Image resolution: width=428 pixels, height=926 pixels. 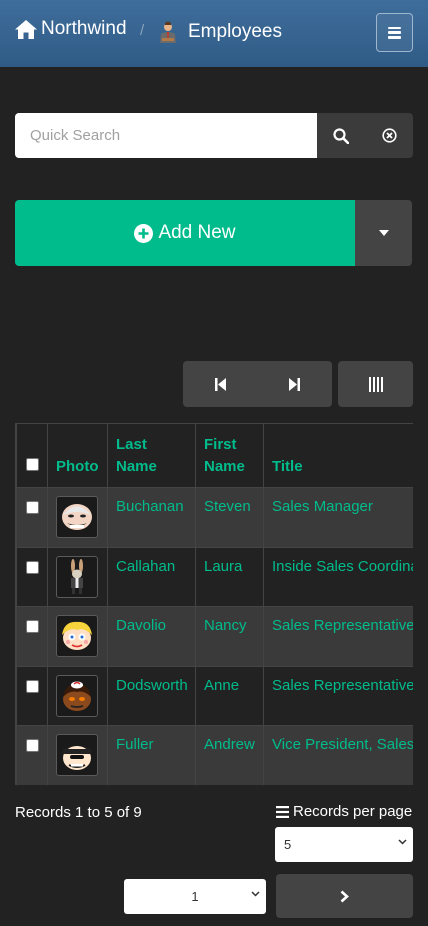 I want to click on avatar-rabbit-icon, so click(x=77, y=576).